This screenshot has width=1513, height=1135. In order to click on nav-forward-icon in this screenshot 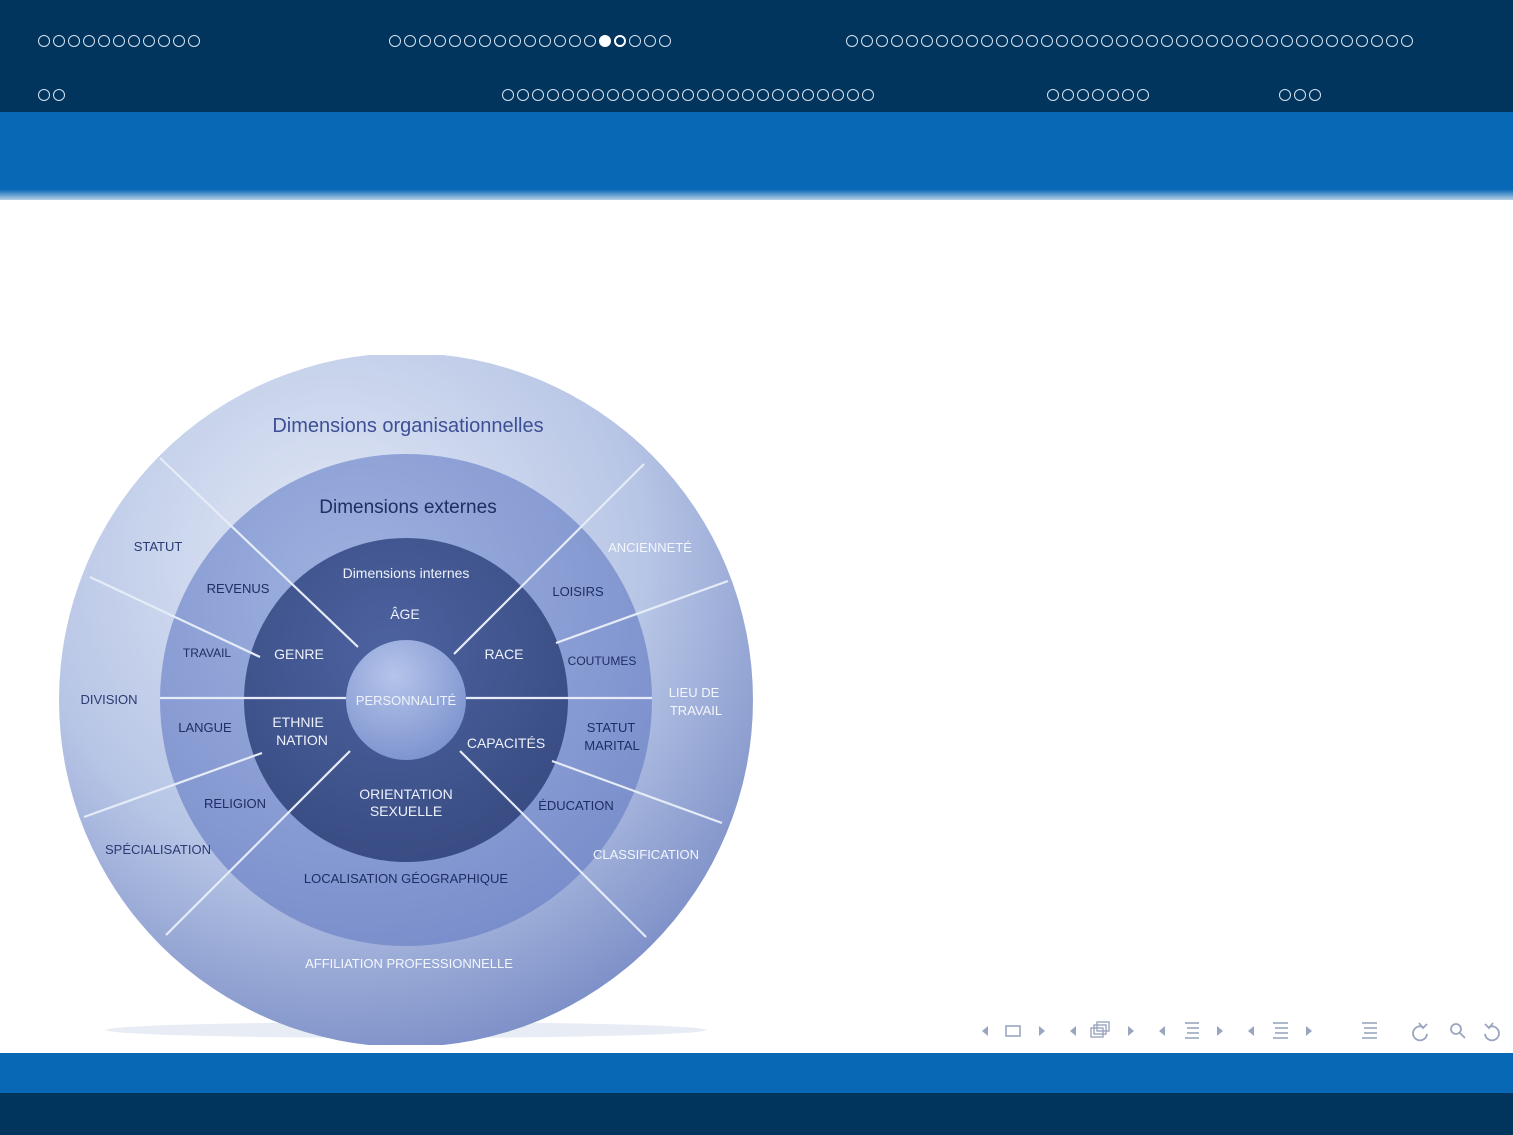, I will do `click(1492, 1032)`.